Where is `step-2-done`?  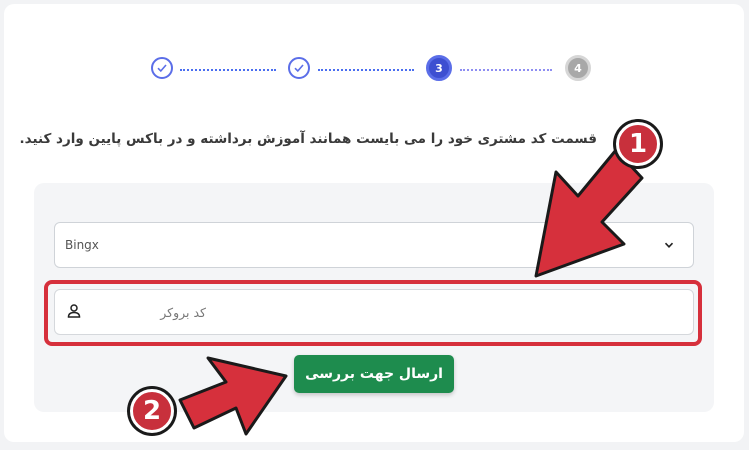
step-2-done is located at coordinates (299, 68).